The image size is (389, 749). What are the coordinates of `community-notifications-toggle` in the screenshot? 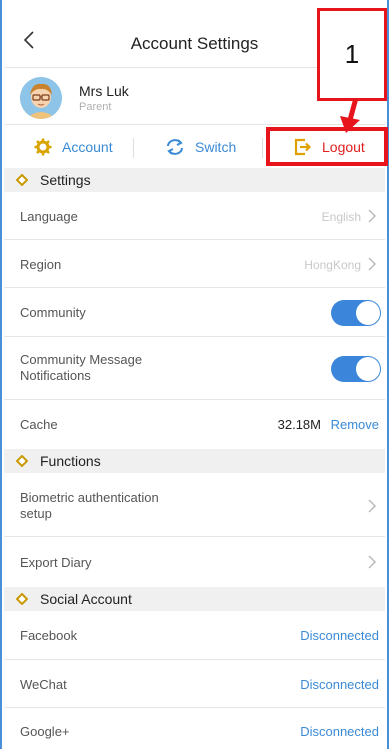 It's located at (356, 369).